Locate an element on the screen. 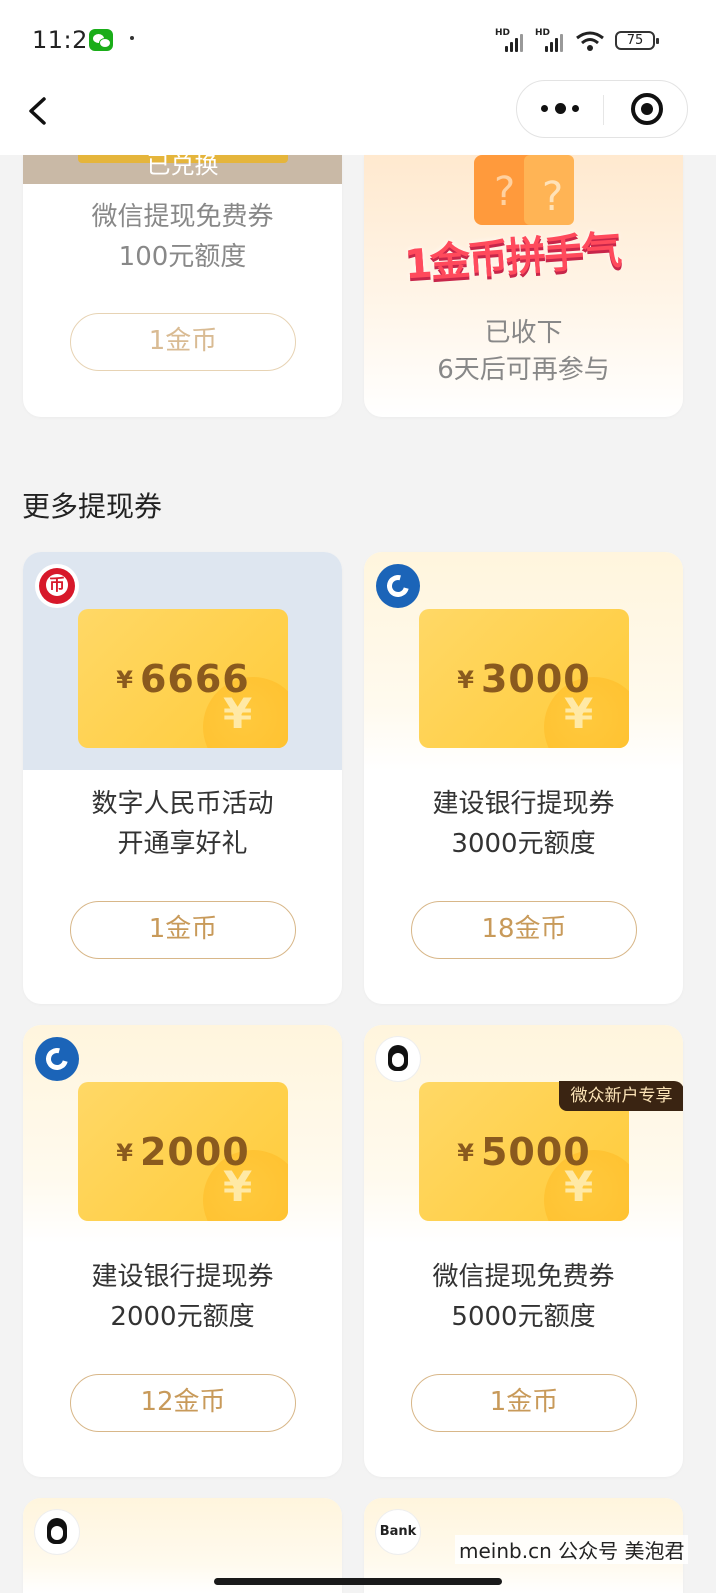 The width and height of the screenshot is (716, 1593). watermark: meinb.cn 公众号 美泡君 is located at coordinates (572, 1549).